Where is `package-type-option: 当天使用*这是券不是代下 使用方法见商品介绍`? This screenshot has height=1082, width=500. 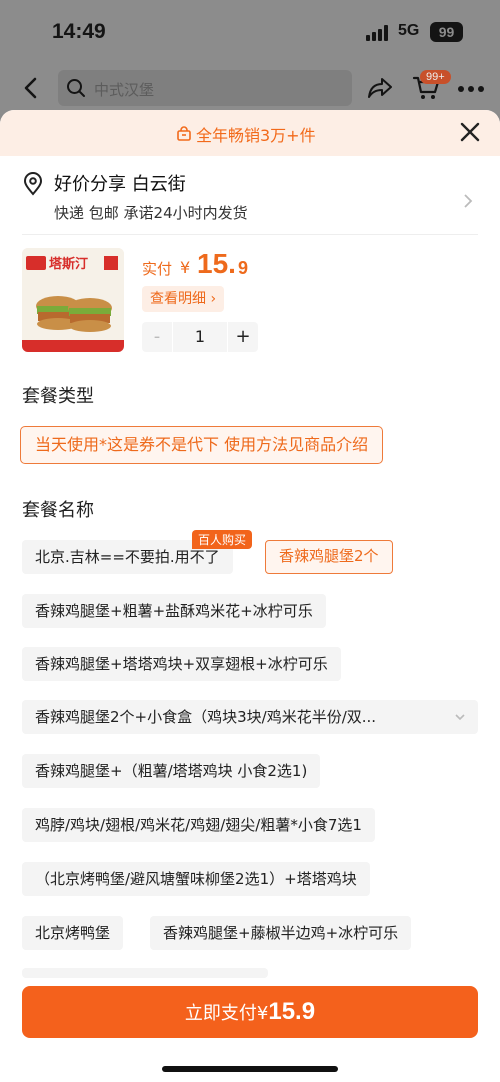
package-type-option: 当天使用*这是券不是代下 使用方法见商品介绍 is located at coordinates (202, 445).